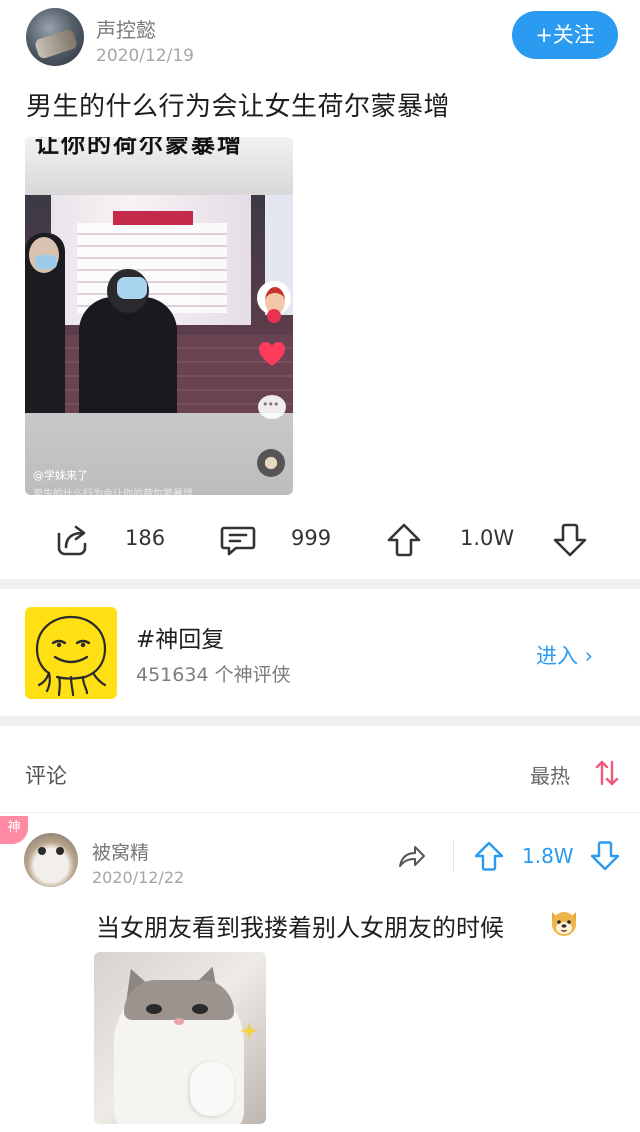  I want to click on comment-upvote-count: 1.8W, so click(548, 856).